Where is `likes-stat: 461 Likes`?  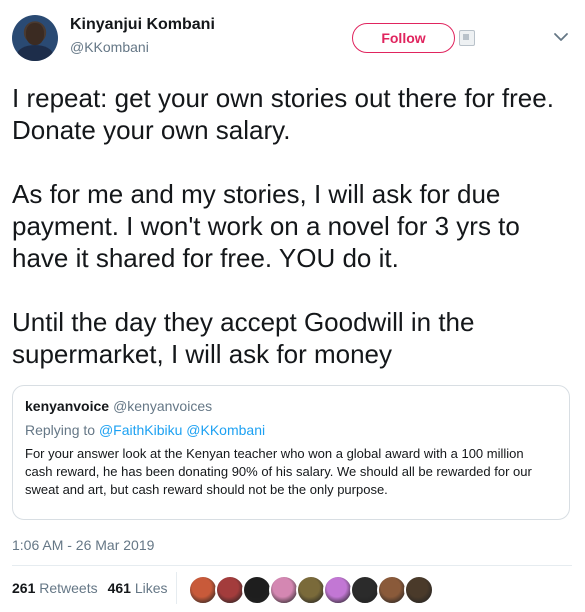 likes-stat: 461 Likes is located at coordinates (138, 588).